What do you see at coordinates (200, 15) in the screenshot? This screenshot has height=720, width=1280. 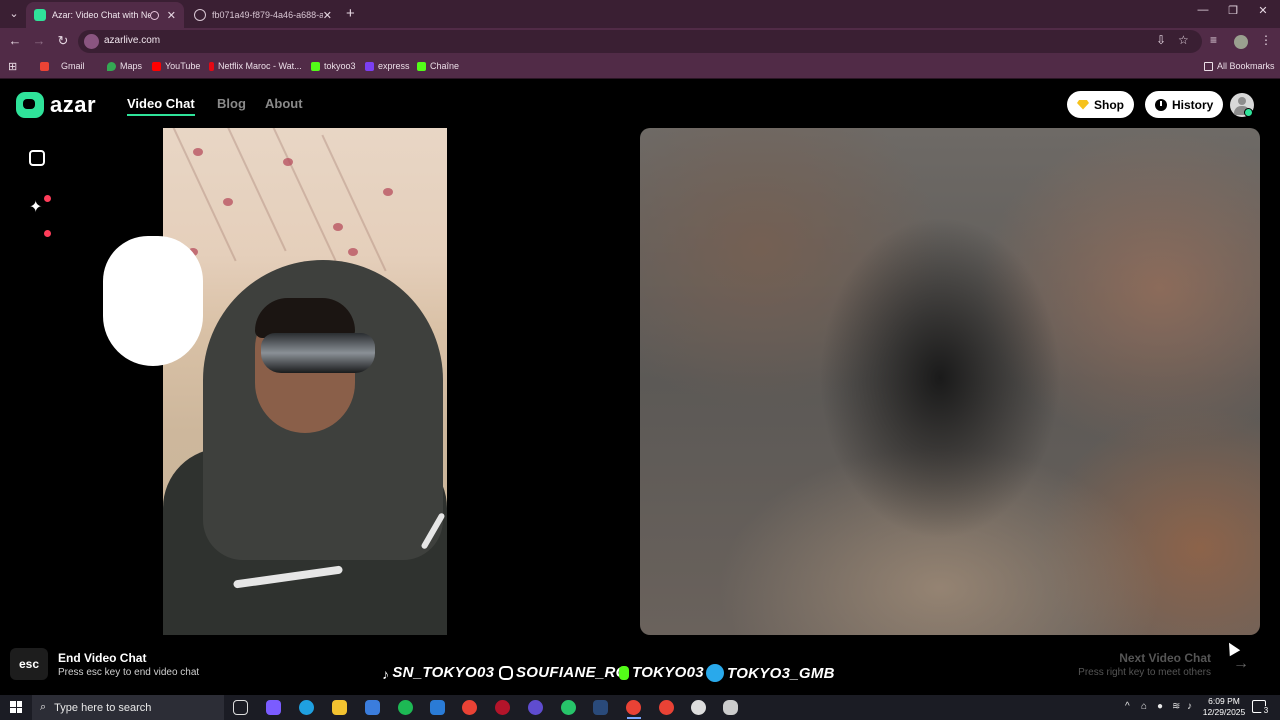 I see `globe-icon` at bounding box center [200, 15].